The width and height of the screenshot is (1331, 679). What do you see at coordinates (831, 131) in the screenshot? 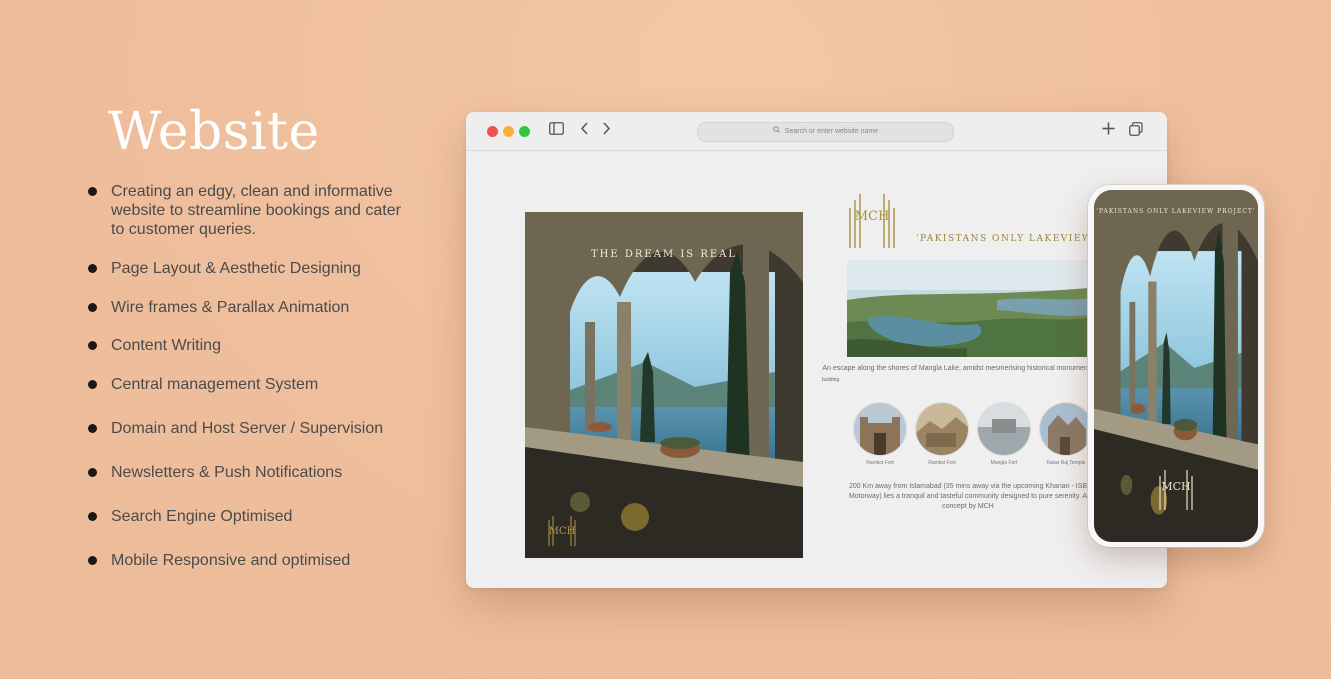
I see `address-placeholder: Search or enter website name` at bounding box center [831, 131].